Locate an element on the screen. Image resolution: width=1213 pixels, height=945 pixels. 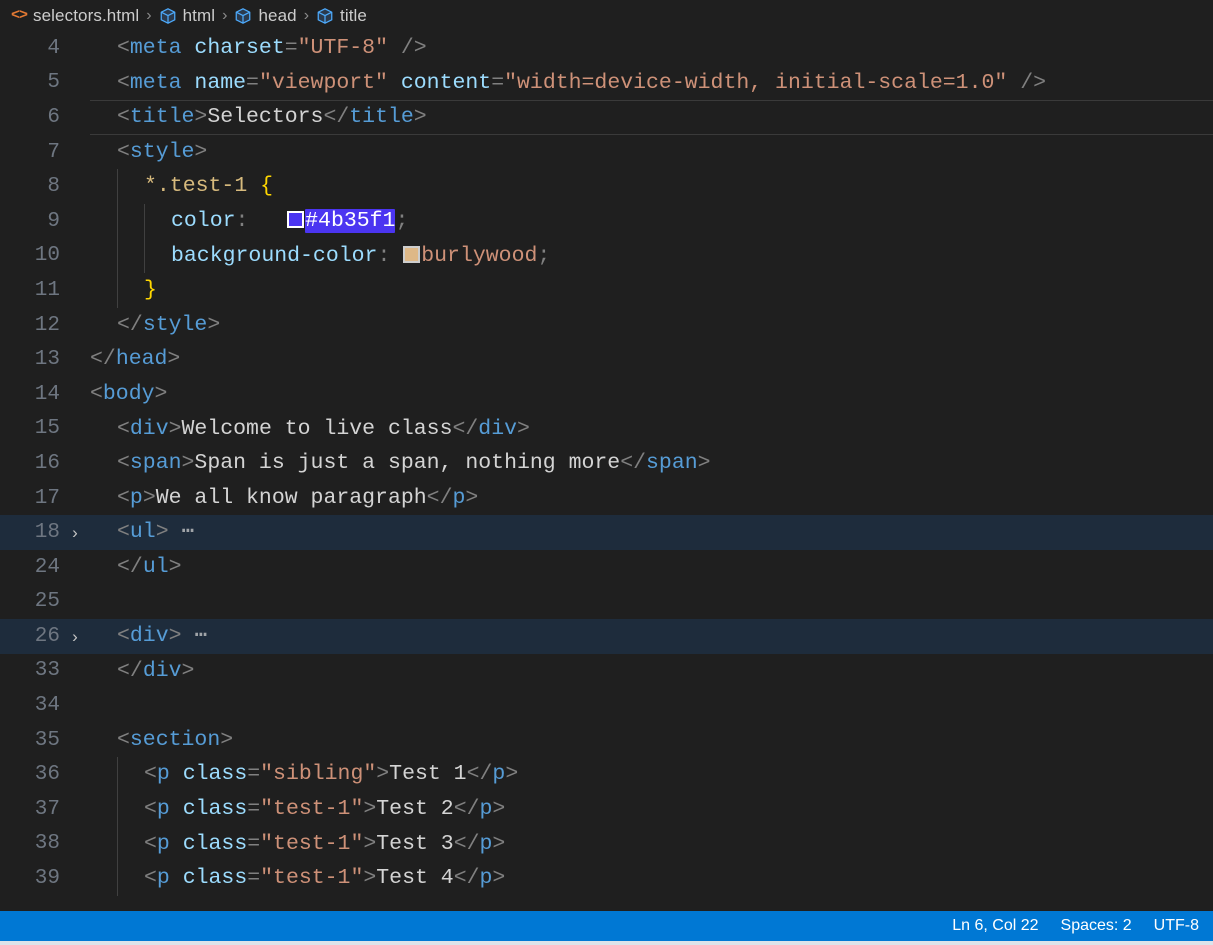
code-text: } is located at coordinates (651, 290).